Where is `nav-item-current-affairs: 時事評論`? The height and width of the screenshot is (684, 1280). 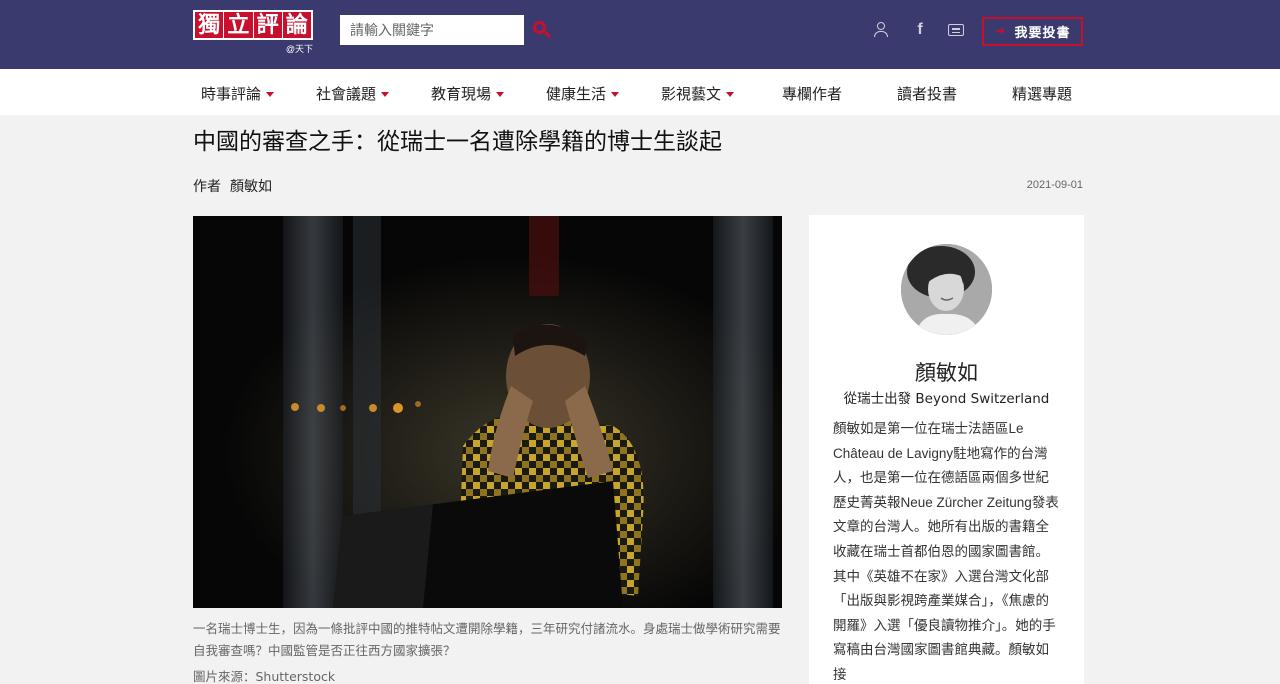 nav-item-current-affairs: 時事評論 is located at coordinates (238, 93).